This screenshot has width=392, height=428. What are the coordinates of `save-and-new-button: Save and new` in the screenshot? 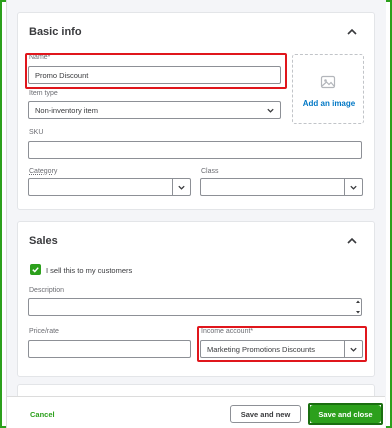 It's located at (265, 414).